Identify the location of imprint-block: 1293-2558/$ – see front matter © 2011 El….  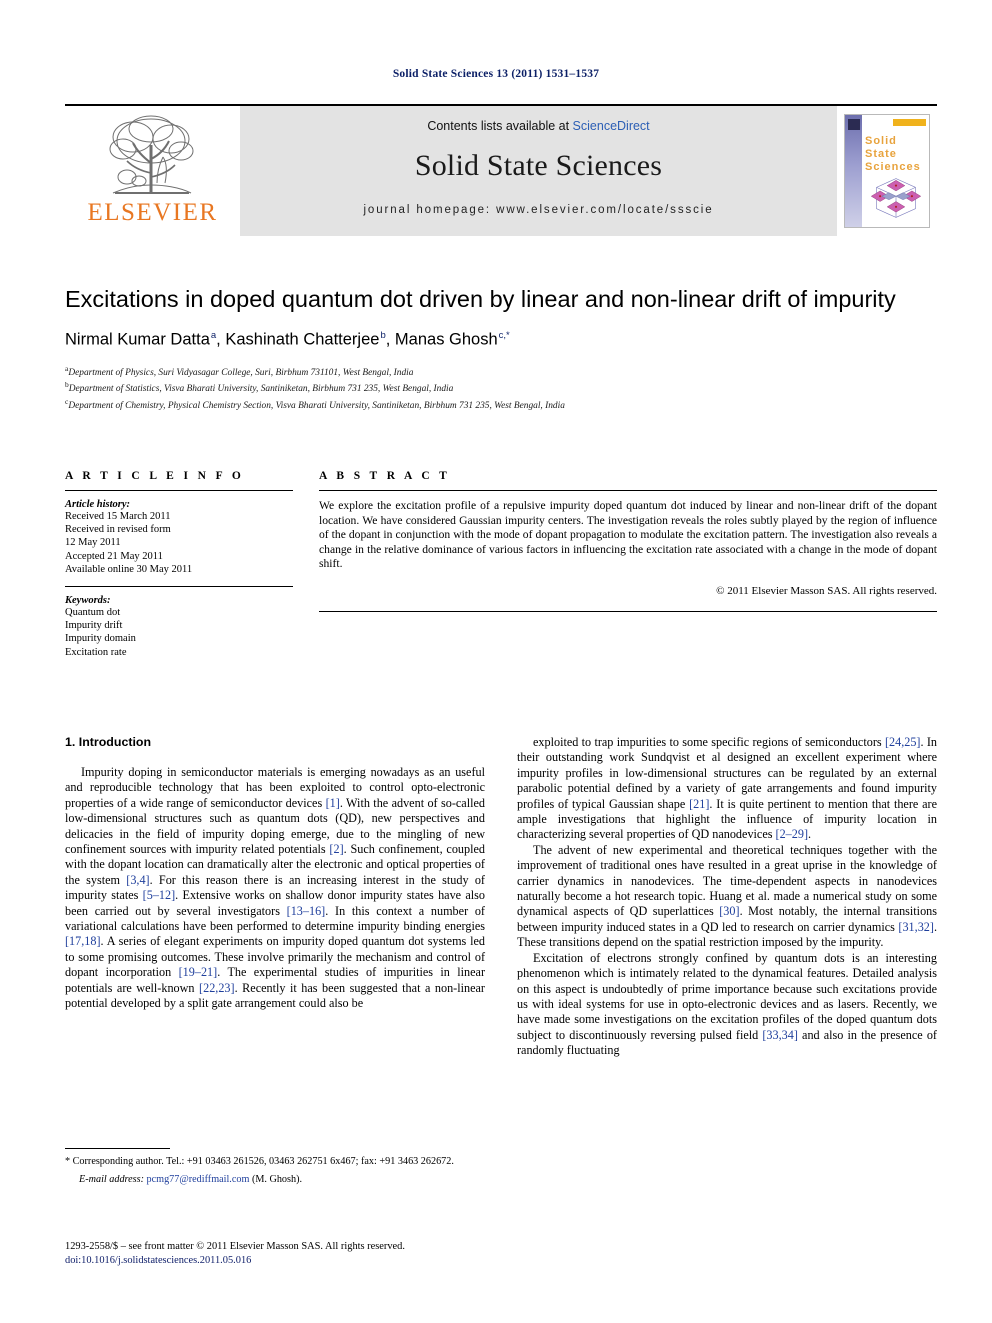
(300, 1253).